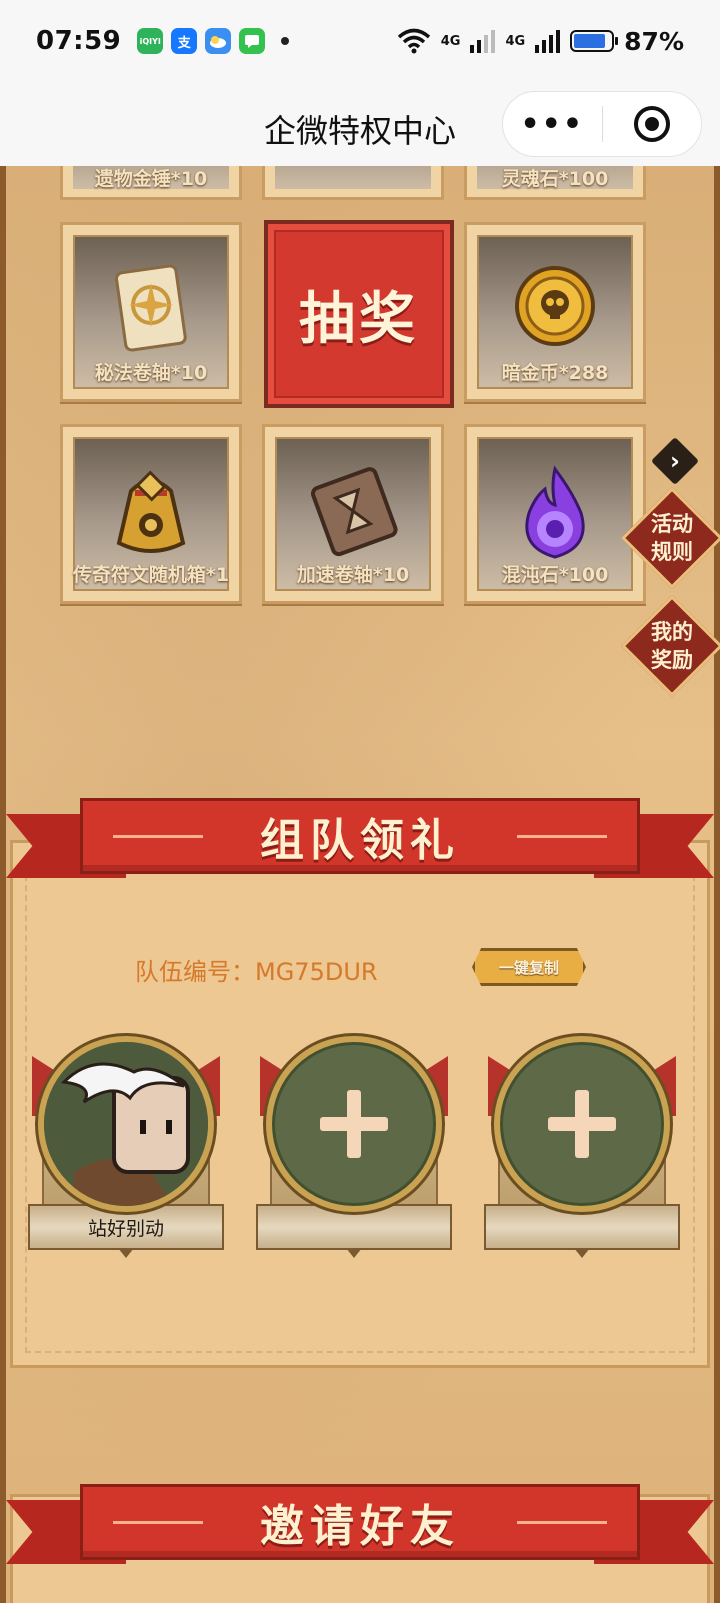 This screenshot has height=1603, width=720. I want to click on iqiyi-icon: iQIYI, so click(150, 41).